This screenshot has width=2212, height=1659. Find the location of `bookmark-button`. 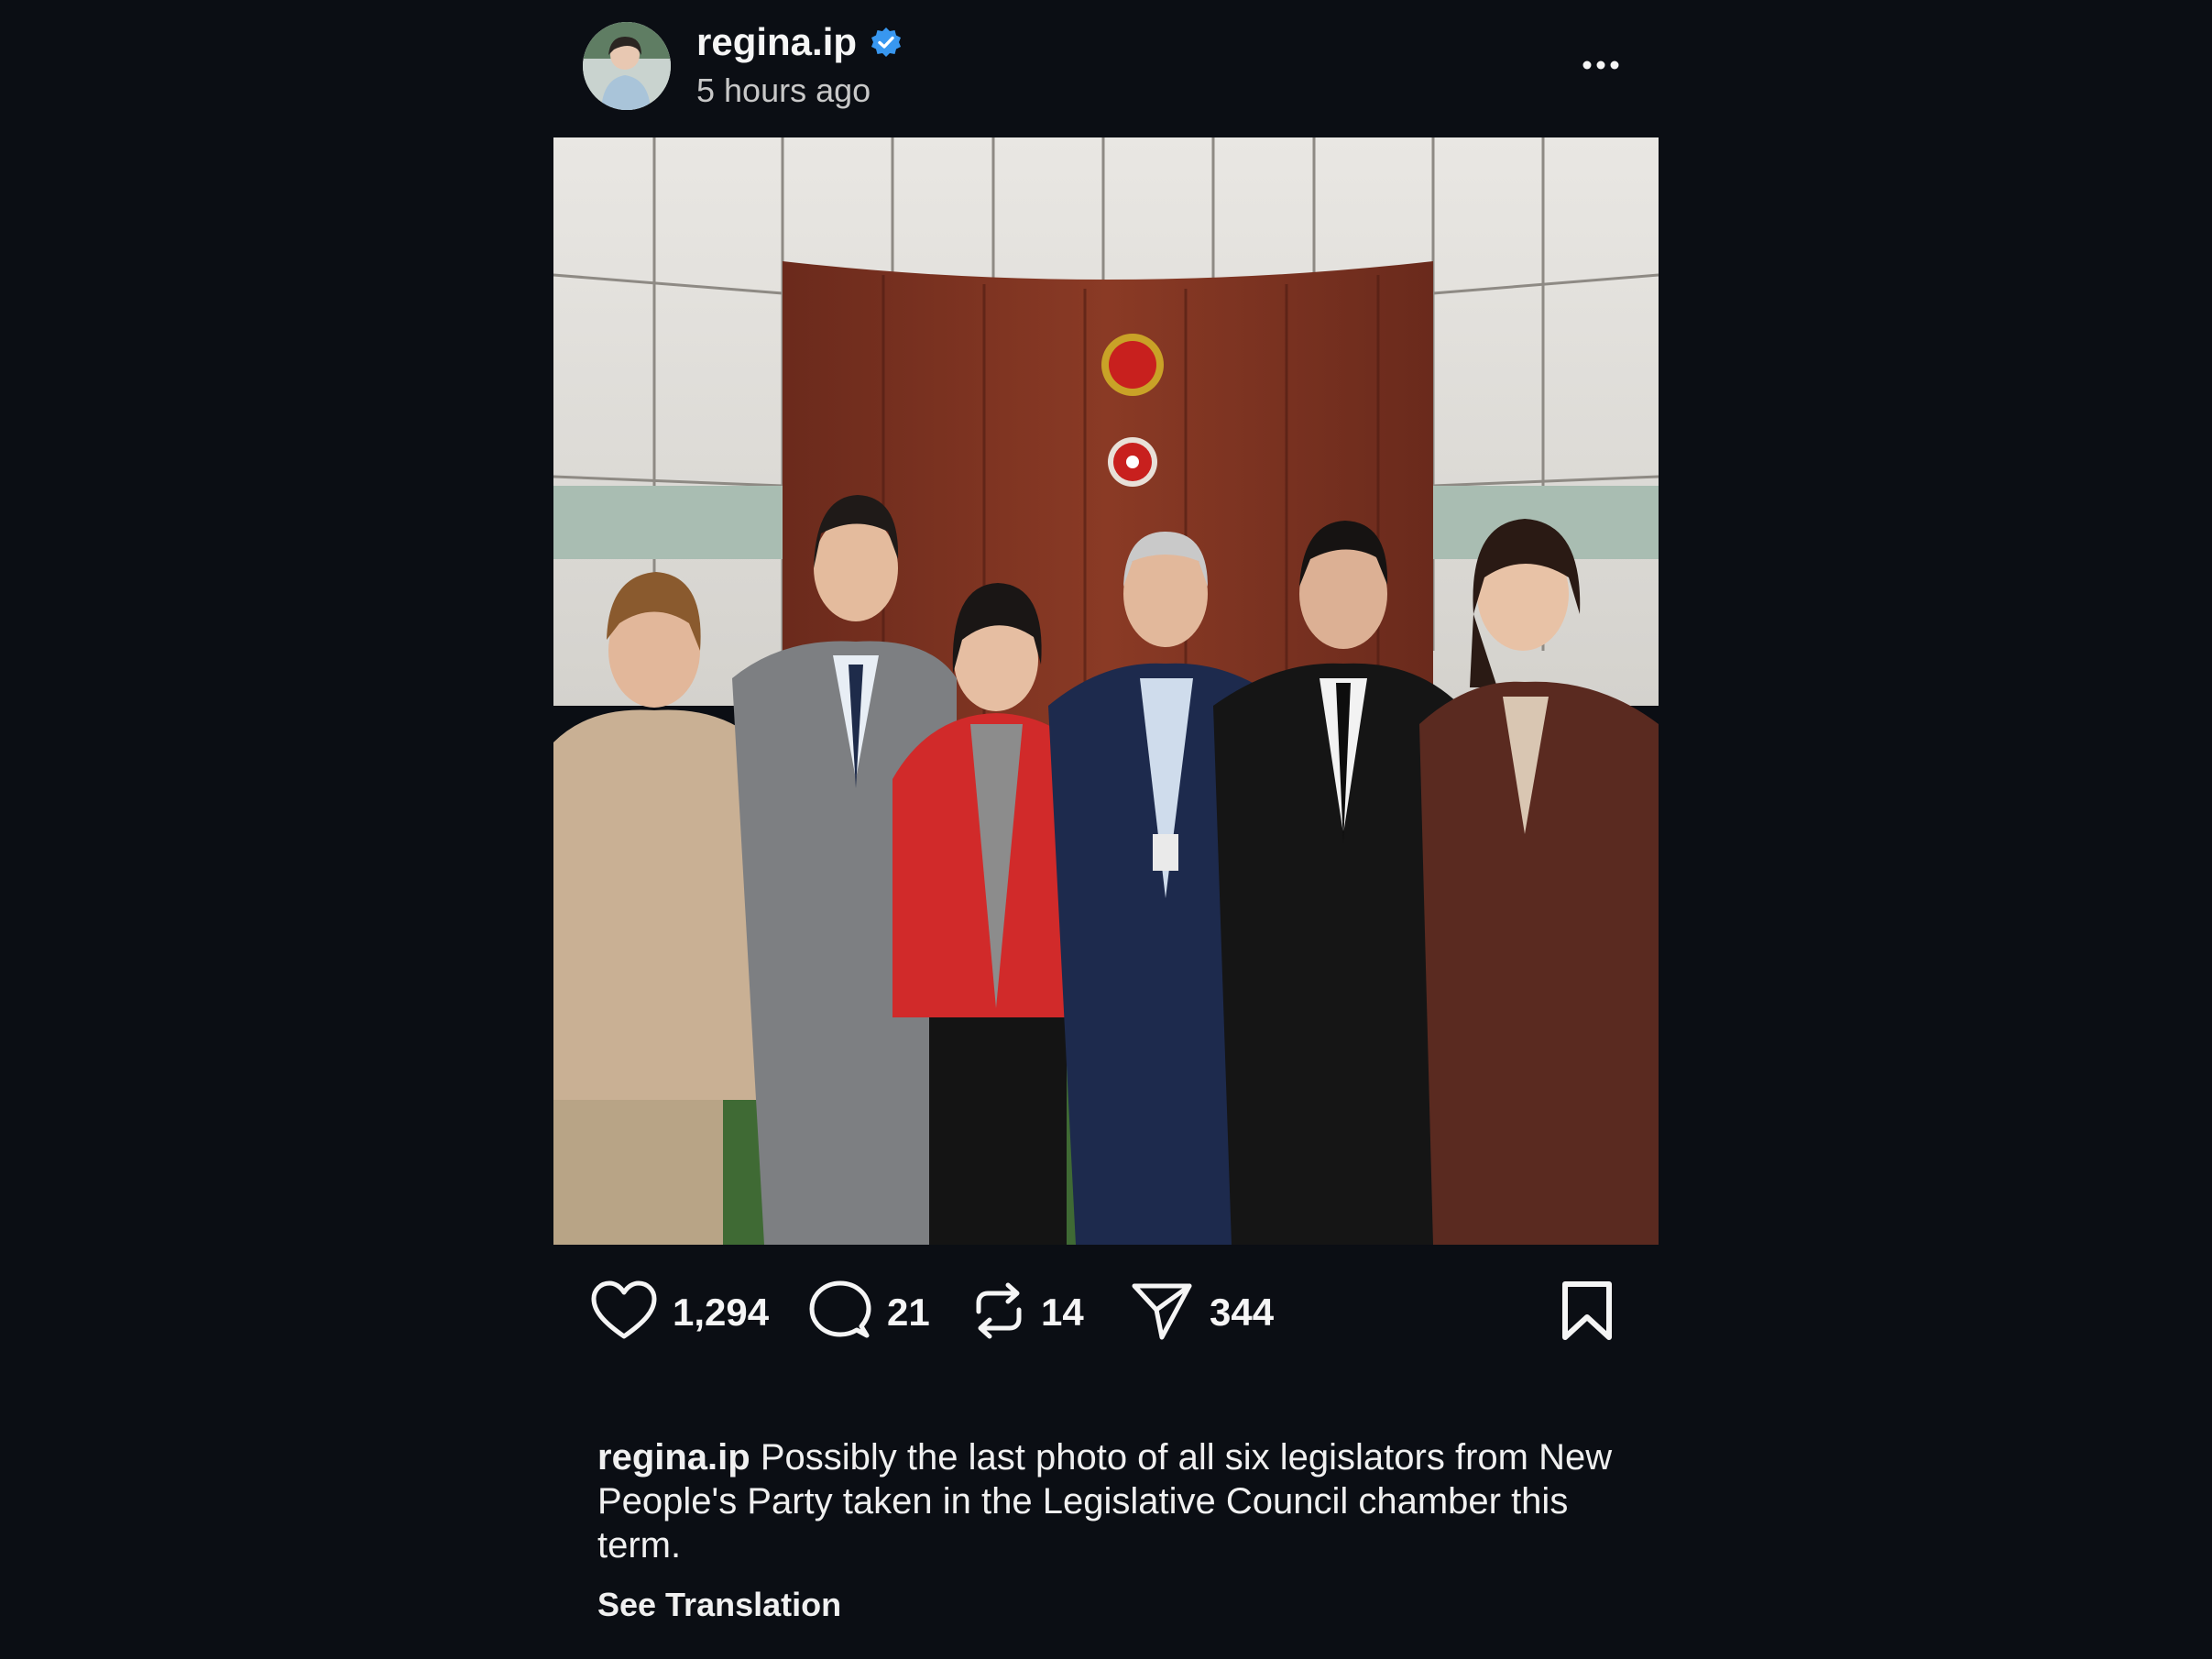

bookmark-button is located at coordinates (1587, 1312).